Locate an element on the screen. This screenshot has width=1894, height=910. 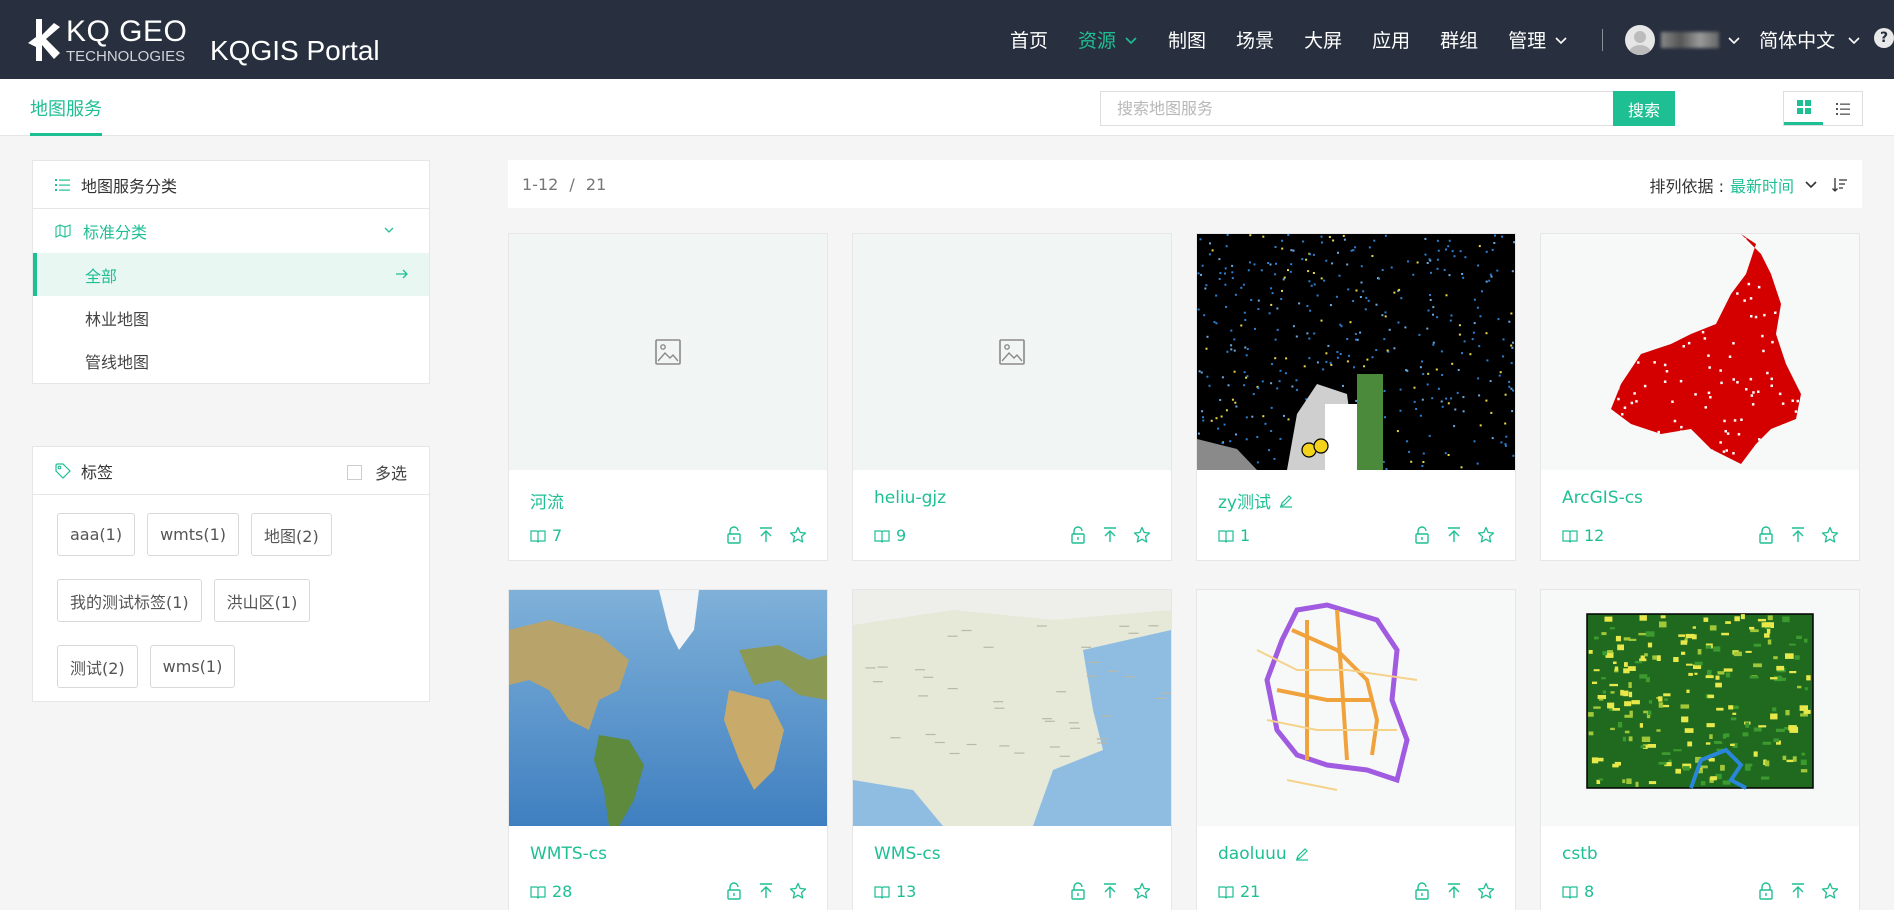
card-title-link: WMTS-cs is located at coordinates (568, 854).